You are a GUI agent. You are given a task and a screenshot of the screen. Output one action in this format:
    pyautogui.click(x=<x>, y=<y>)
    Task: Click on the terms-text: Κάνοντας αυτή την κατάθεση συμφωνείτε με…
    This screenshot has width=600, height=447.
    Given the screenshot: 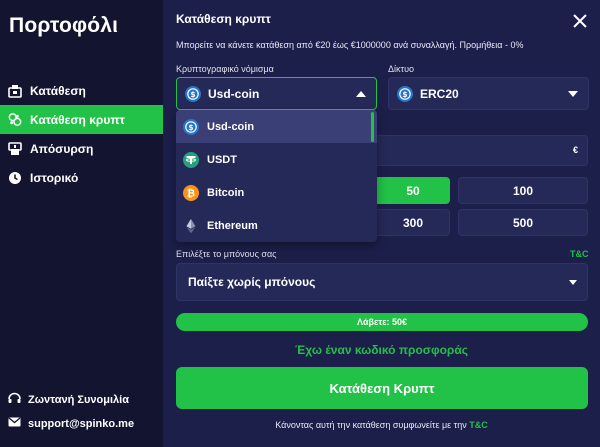 What is the action you would take?
    pyautogui.click(x=381, y=425)
    